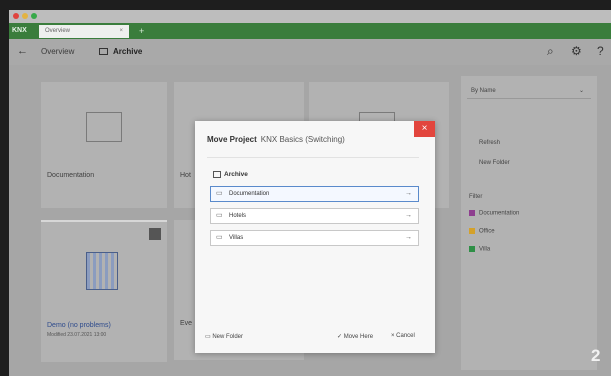 This screenshot has height=376, width=611. What do you see at coordinates (57, 51) in the screenshot?
I see `breadcrumb-overview: Overview` at bounding box center [57, 51].